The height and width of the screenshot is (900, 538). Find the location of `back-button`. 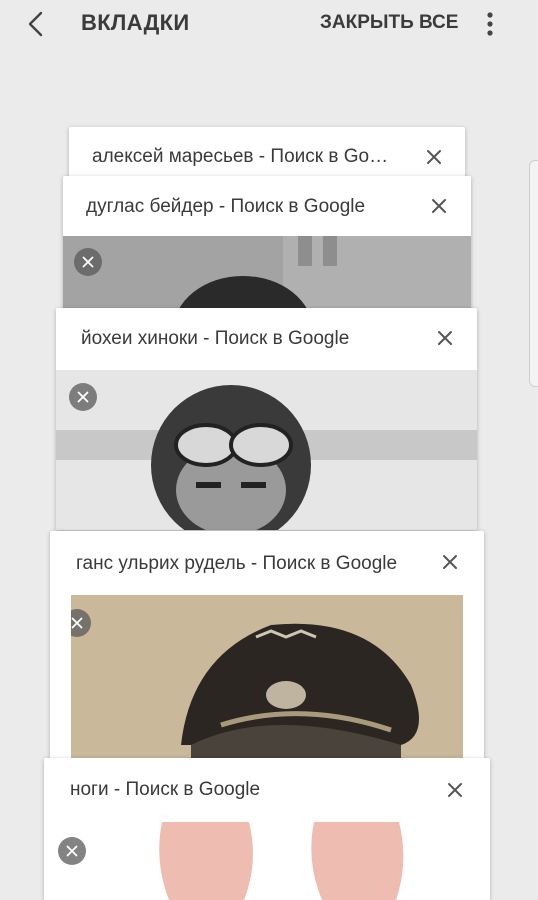

back-button is located at coordinates (36, 24).